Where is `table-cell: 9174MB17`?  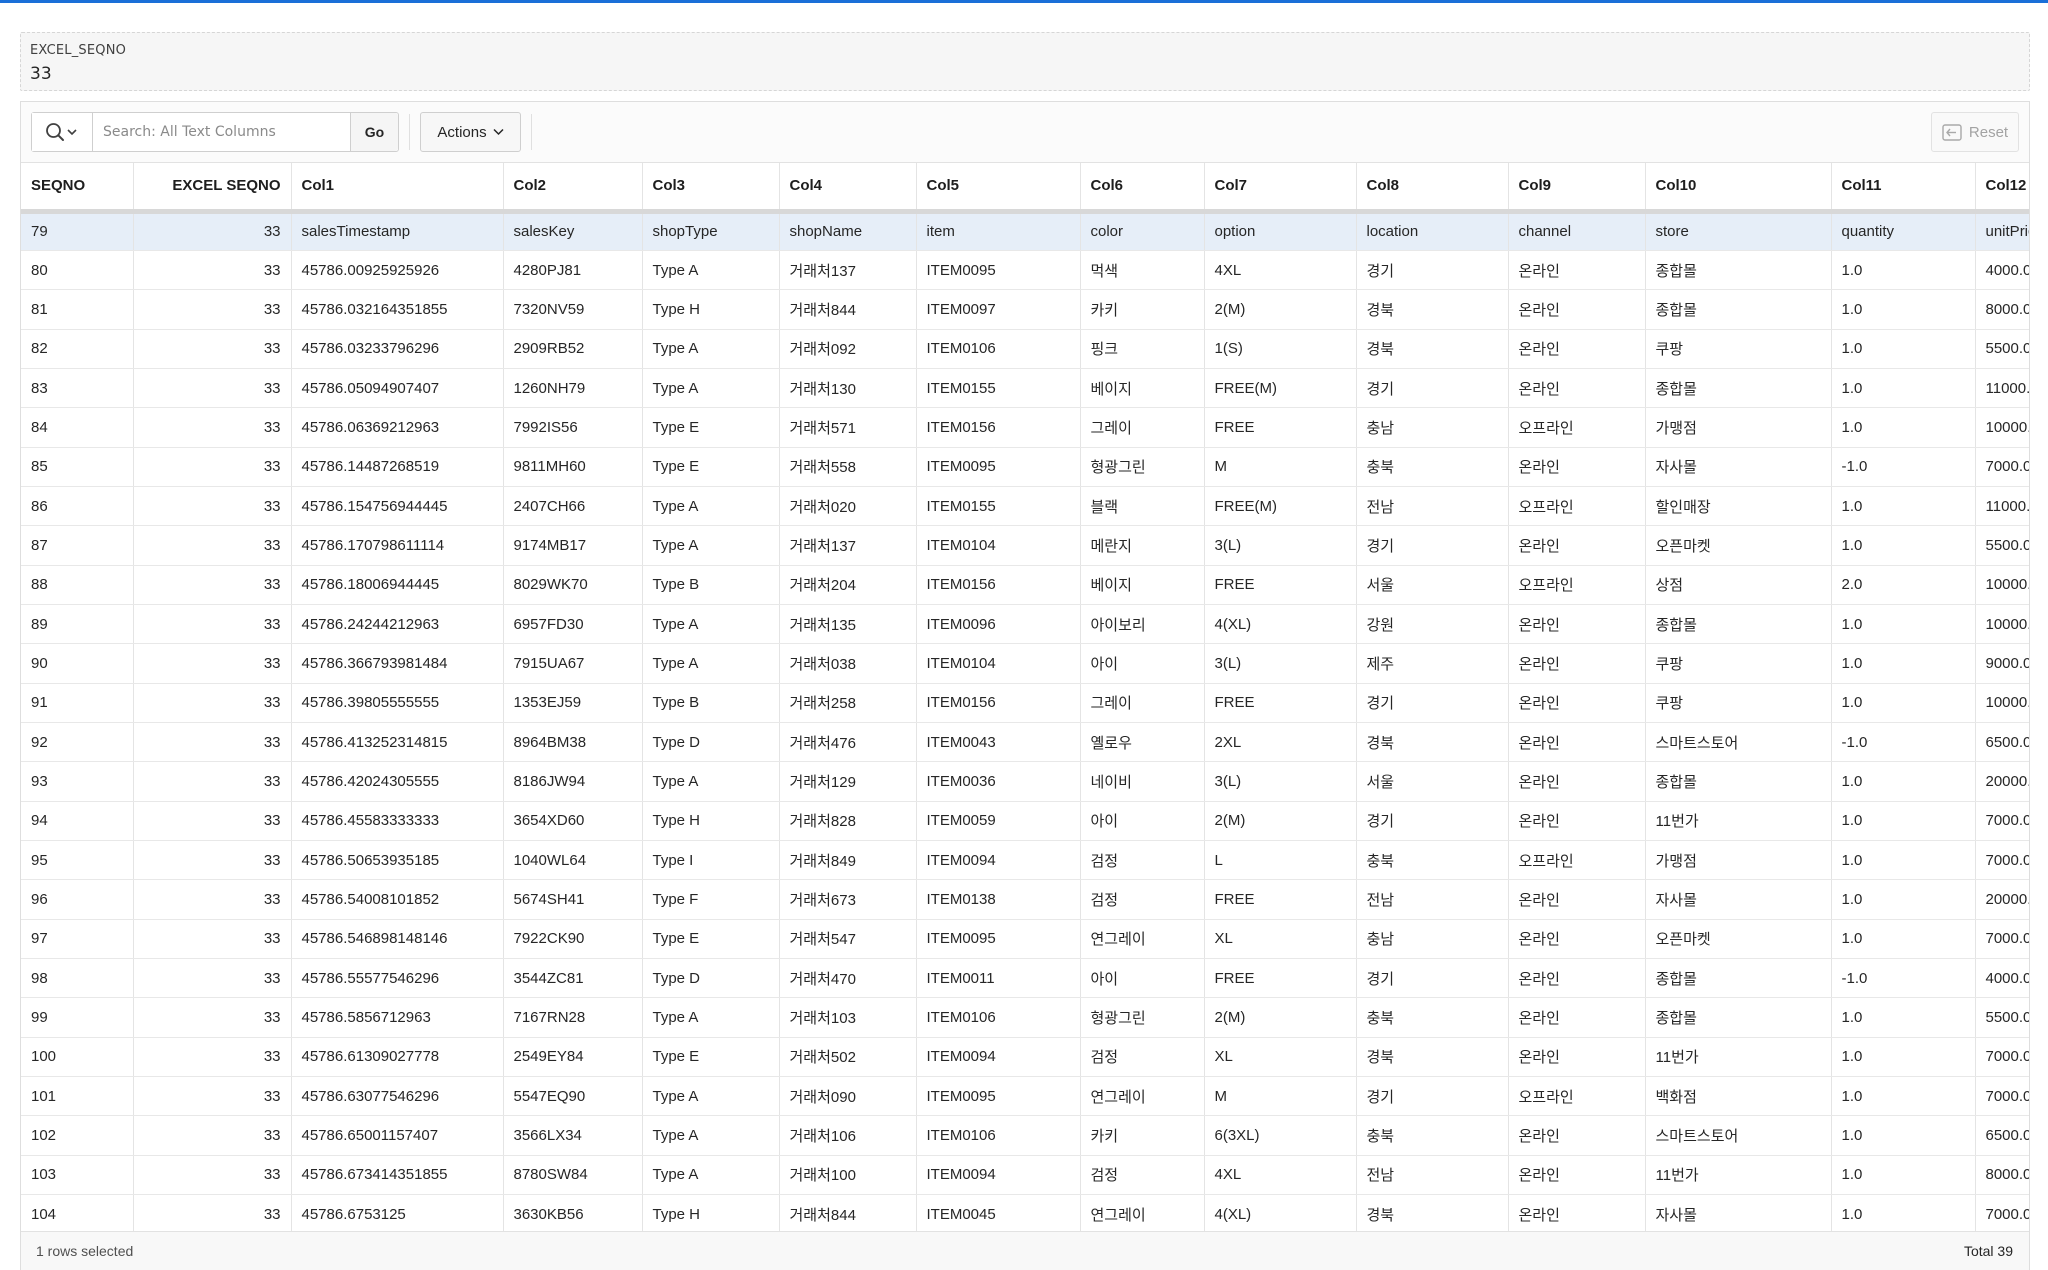
table-cell: 9174MB17 is located at coordinates (573, 545).